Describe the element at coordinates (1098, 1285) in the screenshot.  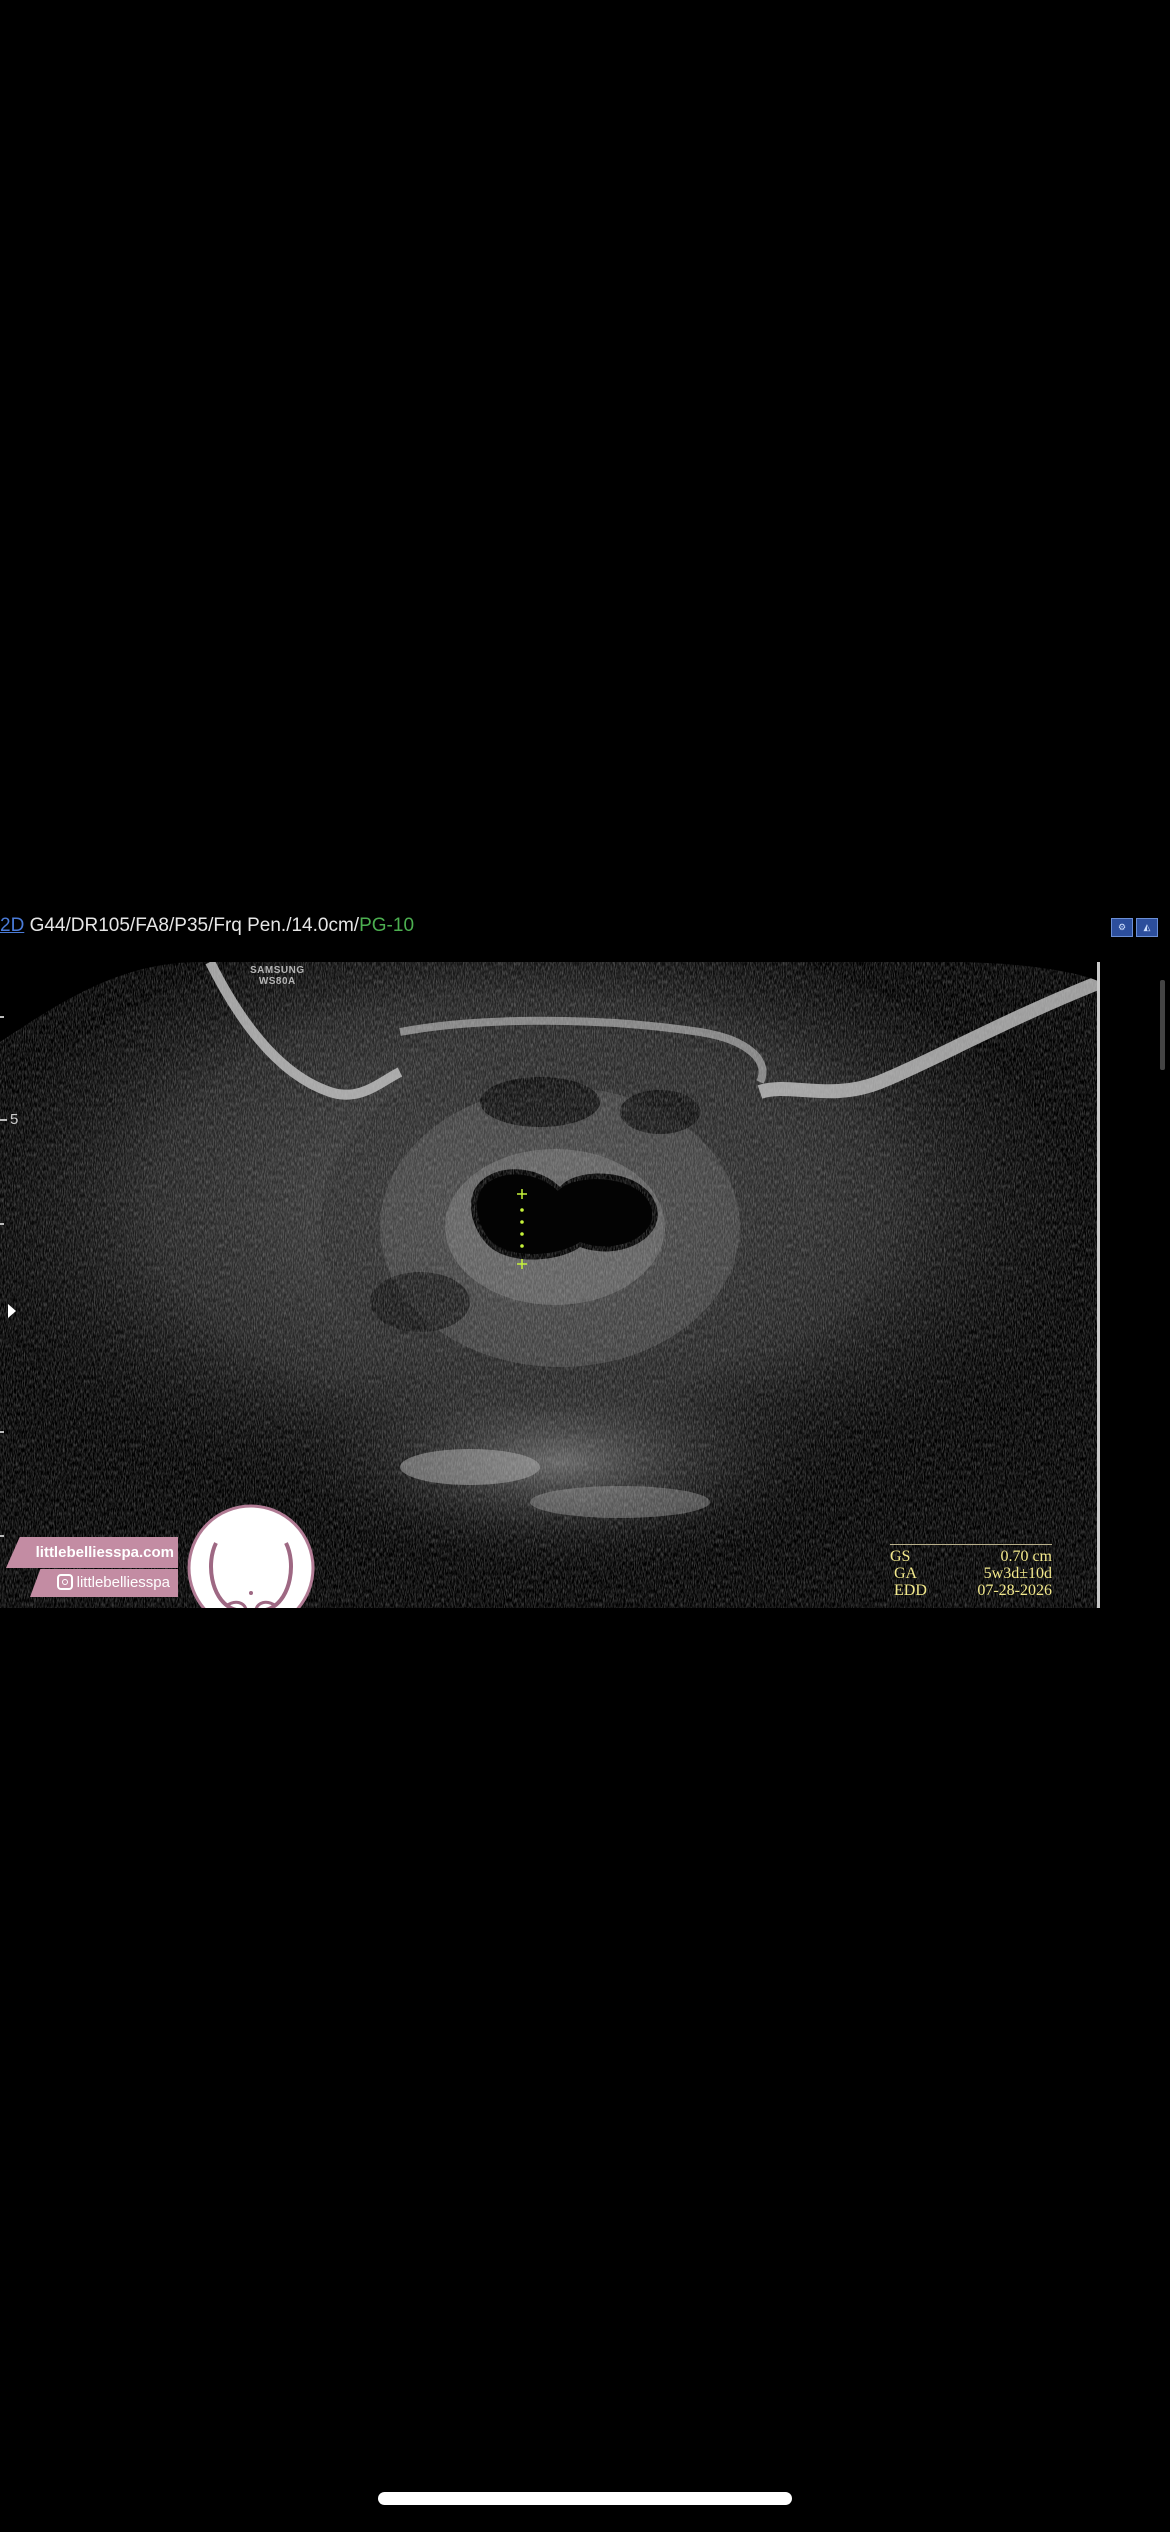
I see `image-border-right` at that location.